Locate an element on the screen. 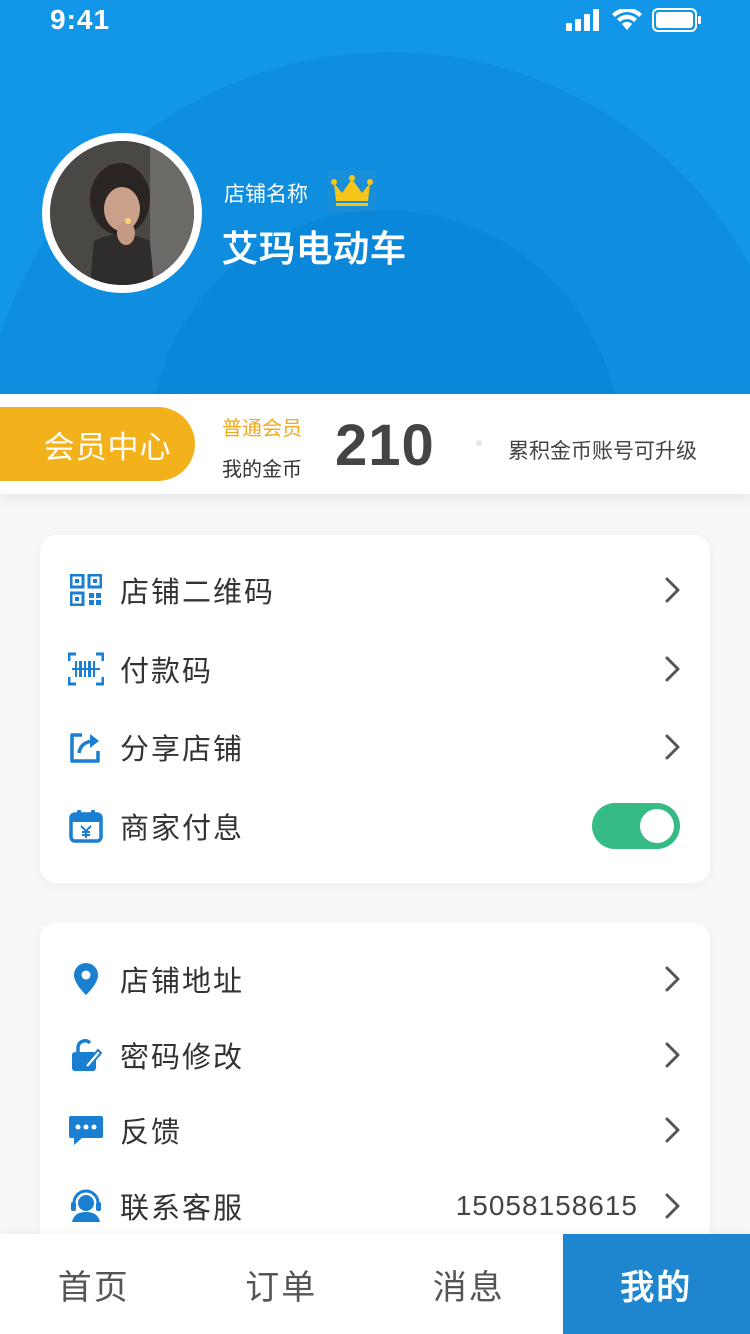  status-time: 9:41 is located at coordinates (80, 19).